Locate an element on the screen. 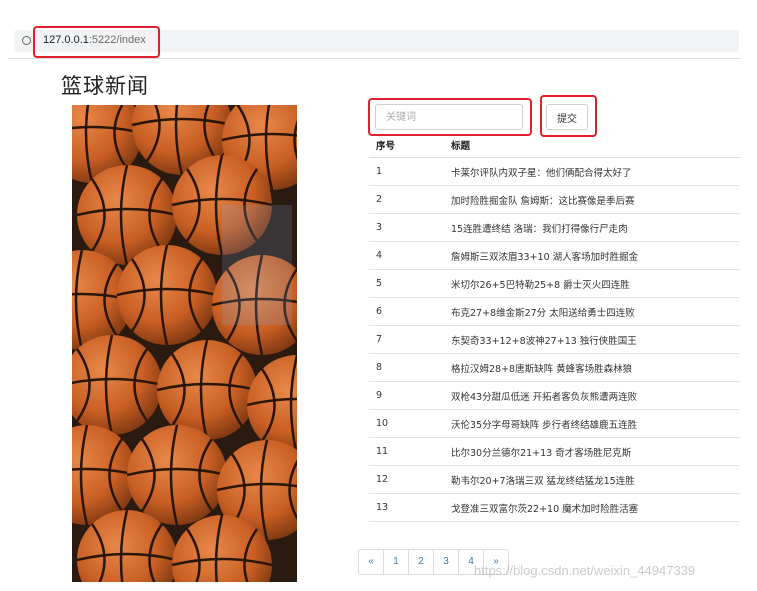 The height and width of the screenshot is (591, 757). table-row: 9 双枪43分甜瓜低迷 开拓者客负灰熊遭两连败 is located at coordinates (554, 395).